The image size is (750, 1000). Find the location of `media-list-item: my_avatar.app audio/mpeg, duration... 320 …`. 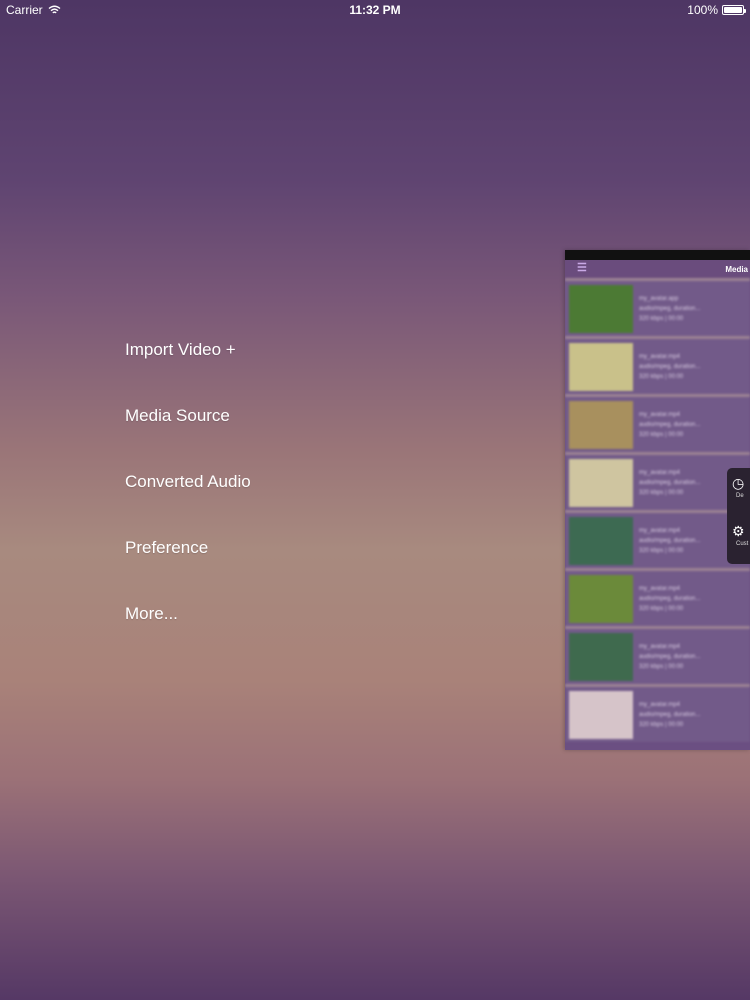

media-list-item: my_avatar.app audio/mpeg, duration... 320 … is located at coordinates (657, 307).